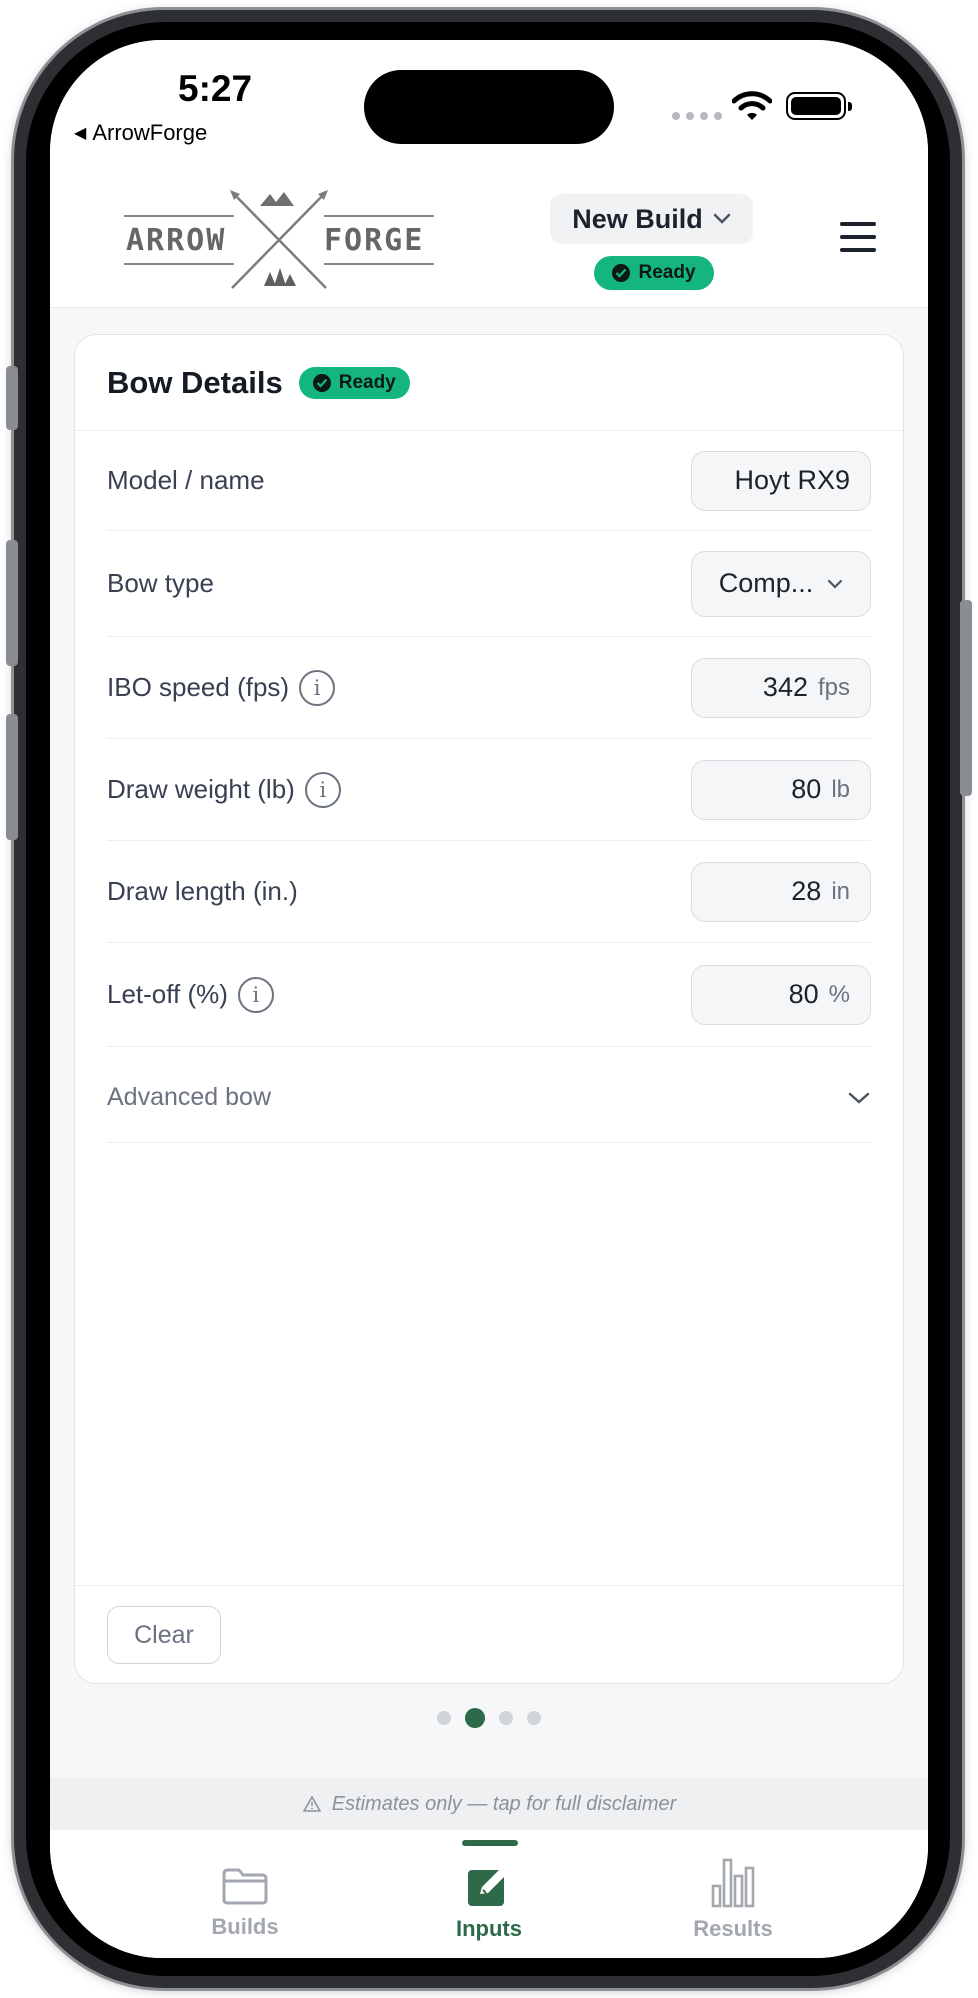 The width and height of the screenshot is (978, 1998). Describe the element at coordinates (733, 1928) in the screenshot. I see `tab-label: Results` at that location.